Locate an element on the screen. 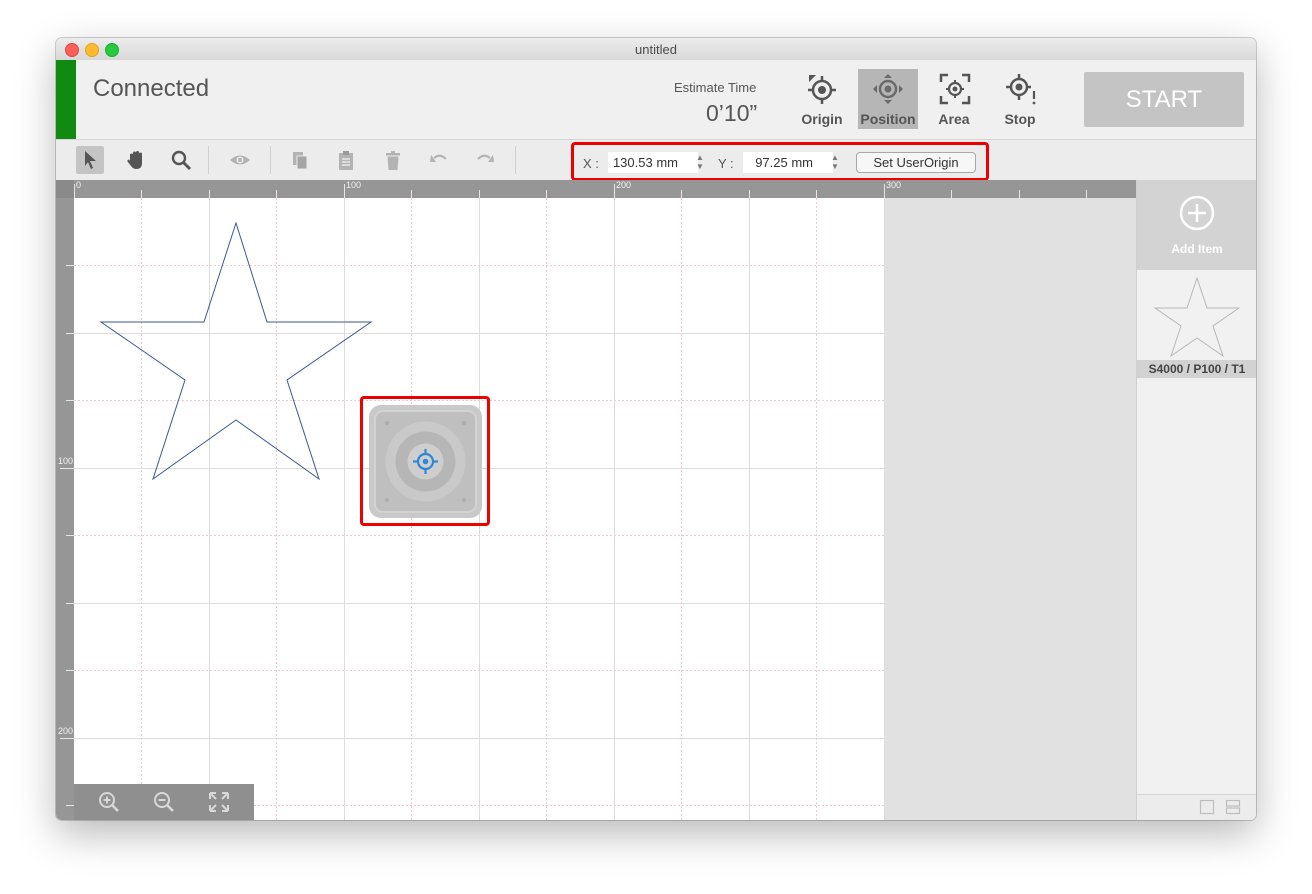 The width and height of the screenshot is (1312, 894). trash-icon is located at coordinates (393, 160).